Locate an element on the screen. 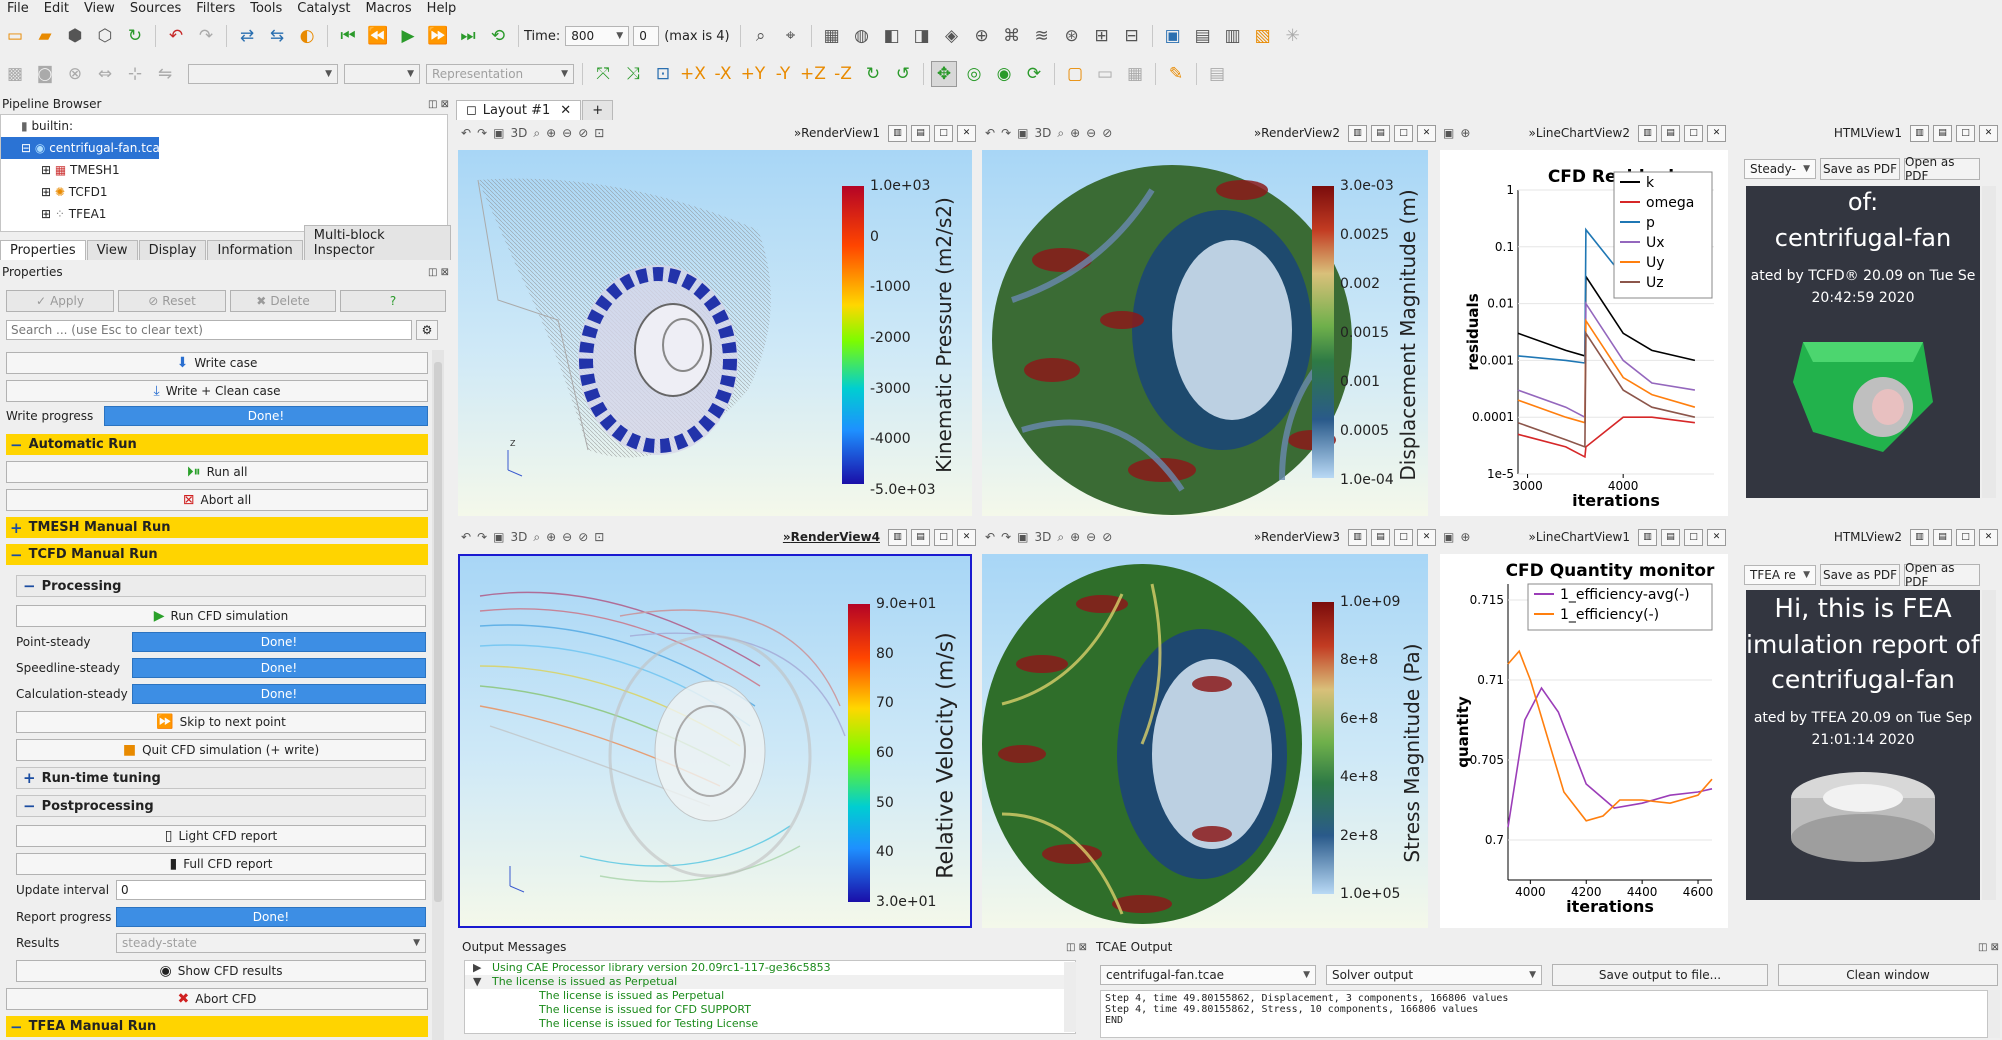  add-layout-button: + is located at coordinates (598, 110).